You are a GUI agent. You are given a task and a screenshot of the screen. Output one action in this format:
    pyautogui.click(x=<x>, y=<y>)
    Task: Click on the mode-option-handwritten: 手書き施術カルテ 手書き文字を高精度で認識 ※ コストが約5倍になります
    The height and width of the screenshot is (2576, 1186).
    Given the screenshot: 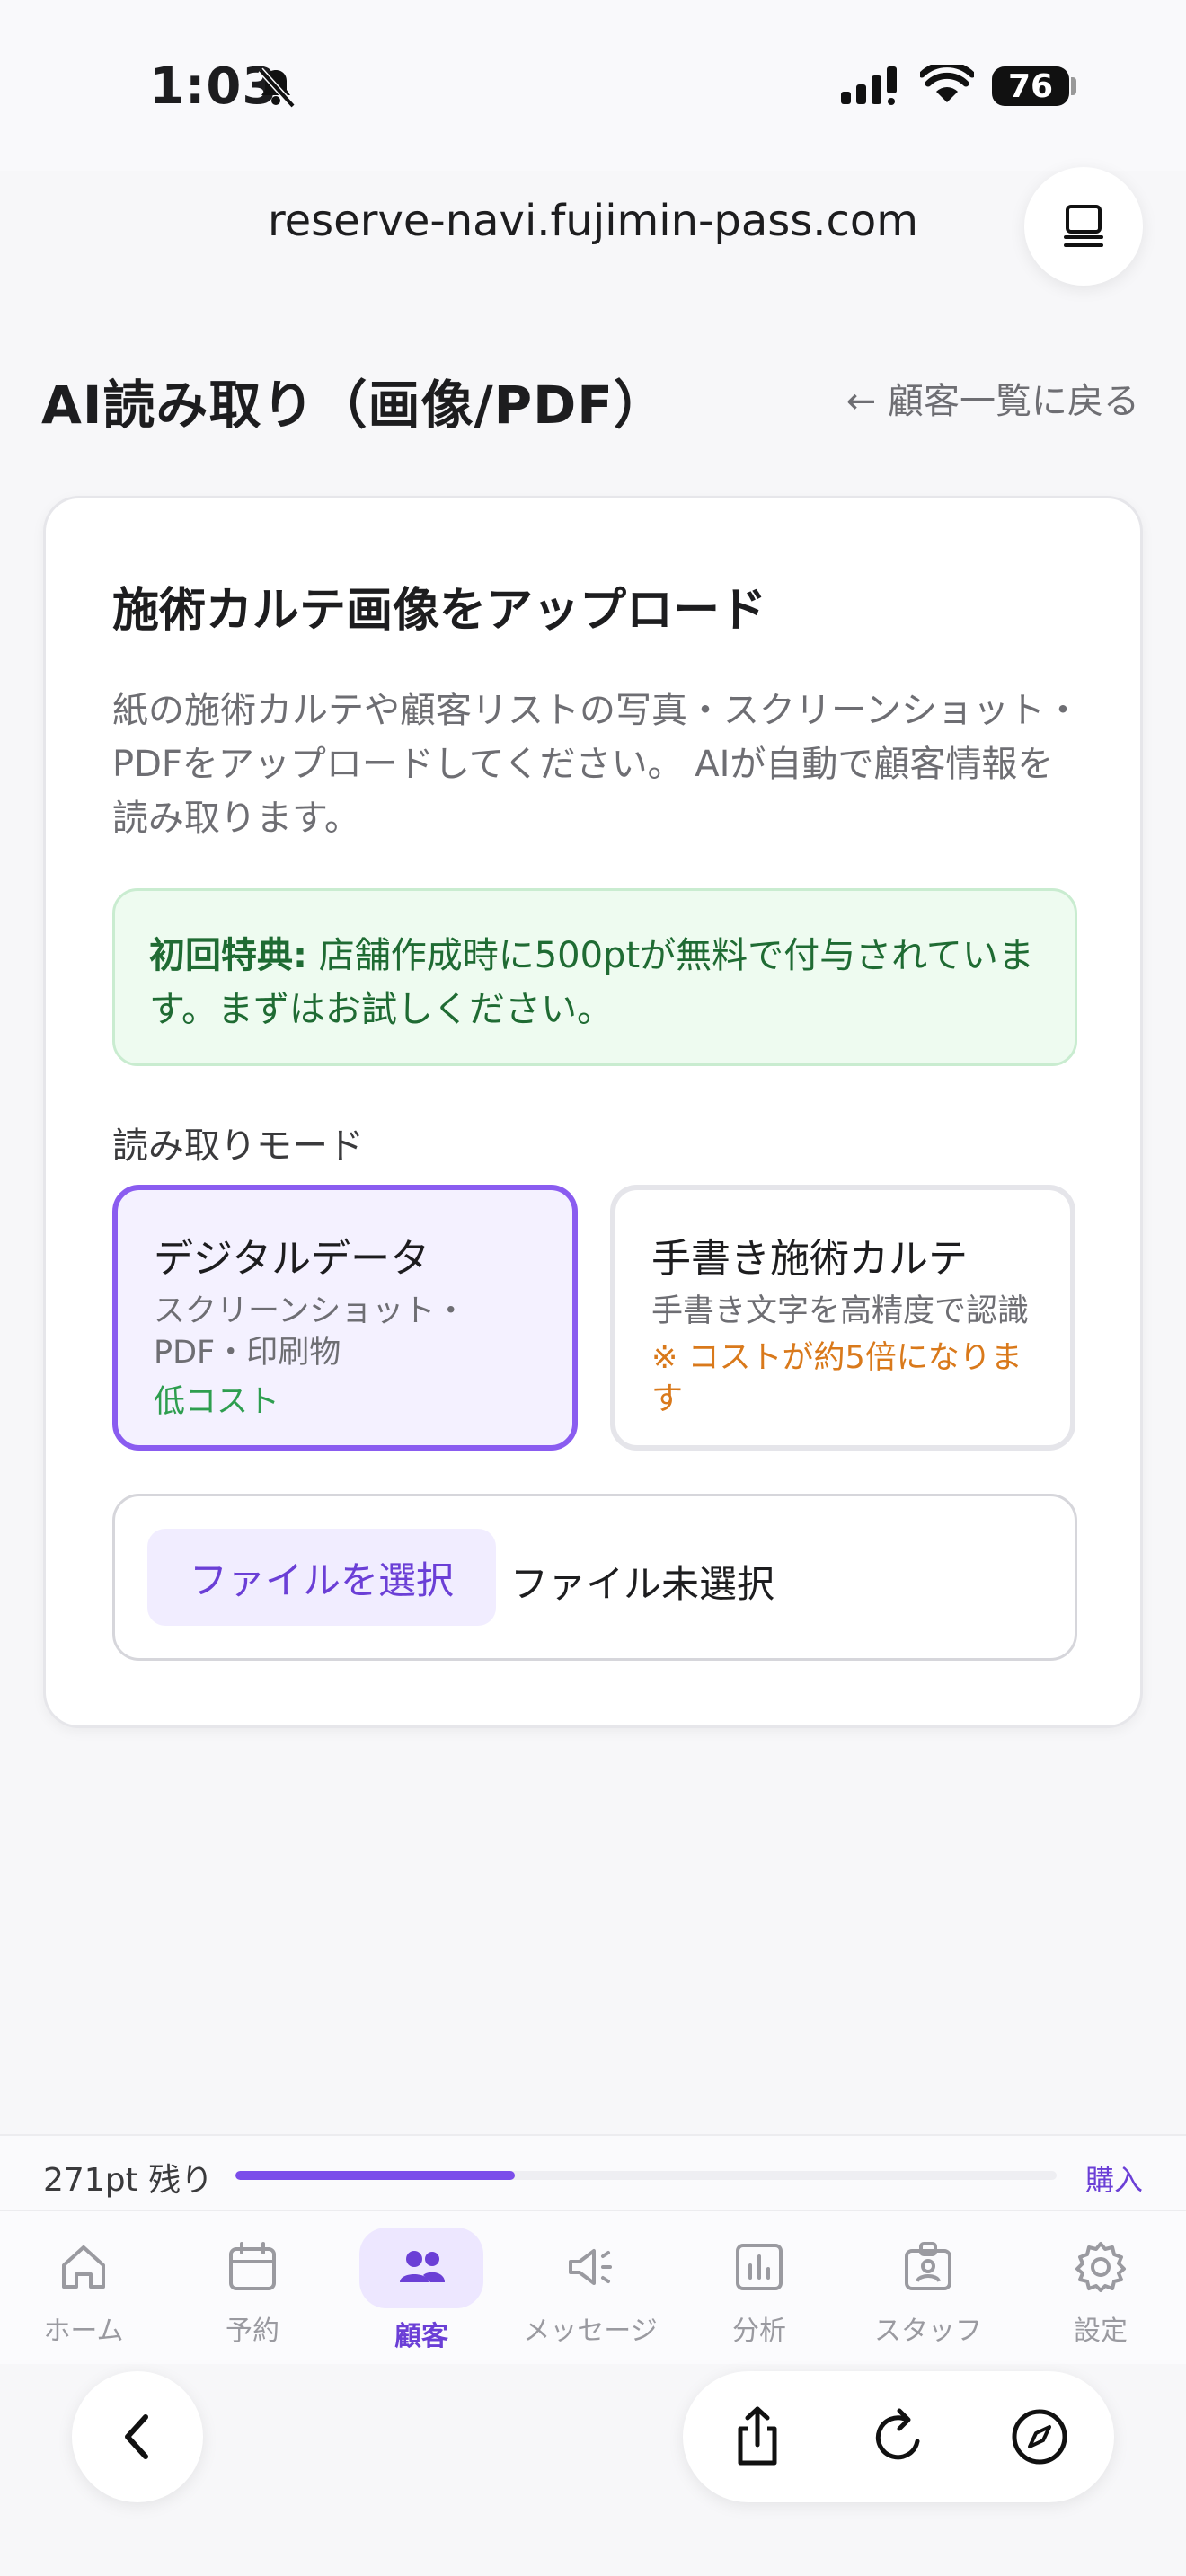 What is the action you would take?
    pyautogui.click(x=842, y=1318)
    